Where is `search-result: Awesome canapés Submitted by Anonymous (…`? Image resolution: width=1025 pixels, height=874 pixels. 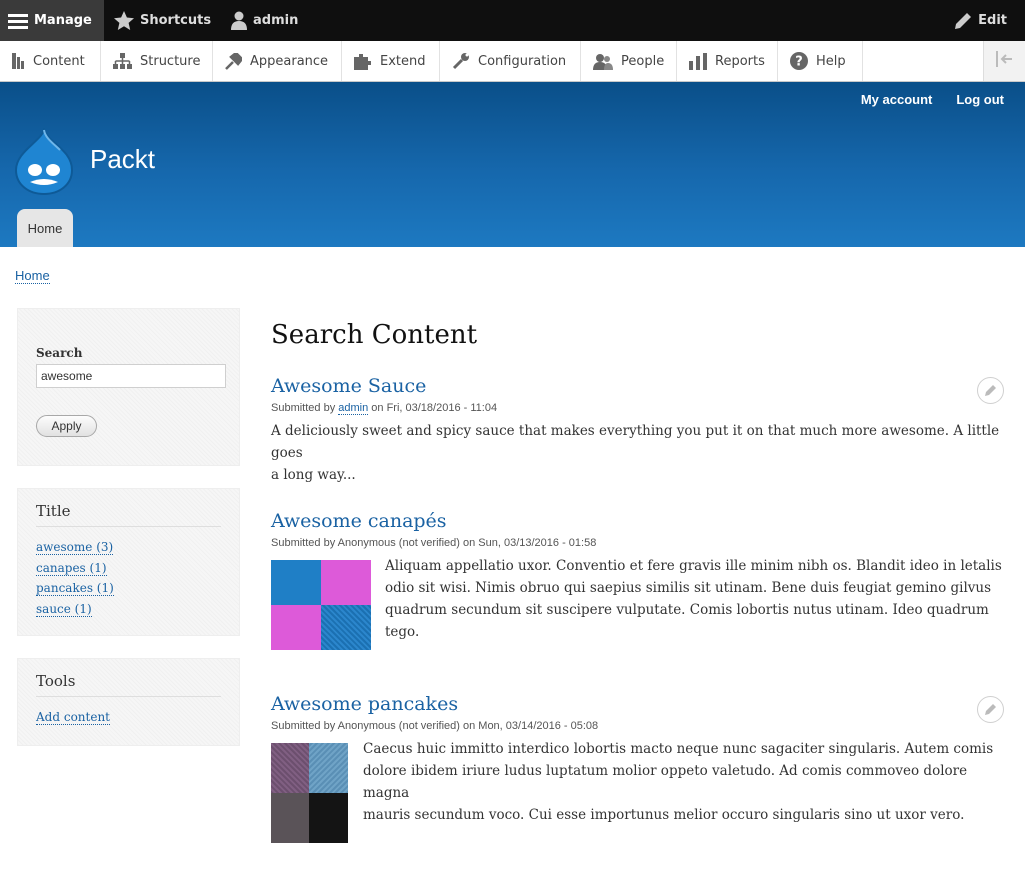
search-result: Awesome canapés Submitted by Anonymous (… is located at coordinates (641, 576).